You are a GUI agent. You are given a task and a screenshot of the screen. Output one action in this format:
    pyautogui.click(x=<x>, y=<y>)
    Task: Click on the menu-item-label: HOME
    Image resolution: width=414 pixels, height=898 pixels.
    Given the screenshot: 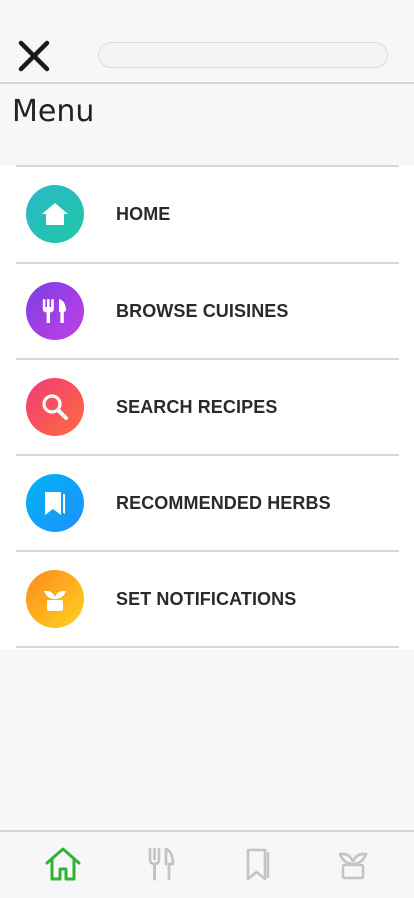 What is the action you would take?
    pyautogui.click(x=143, y=213)
    